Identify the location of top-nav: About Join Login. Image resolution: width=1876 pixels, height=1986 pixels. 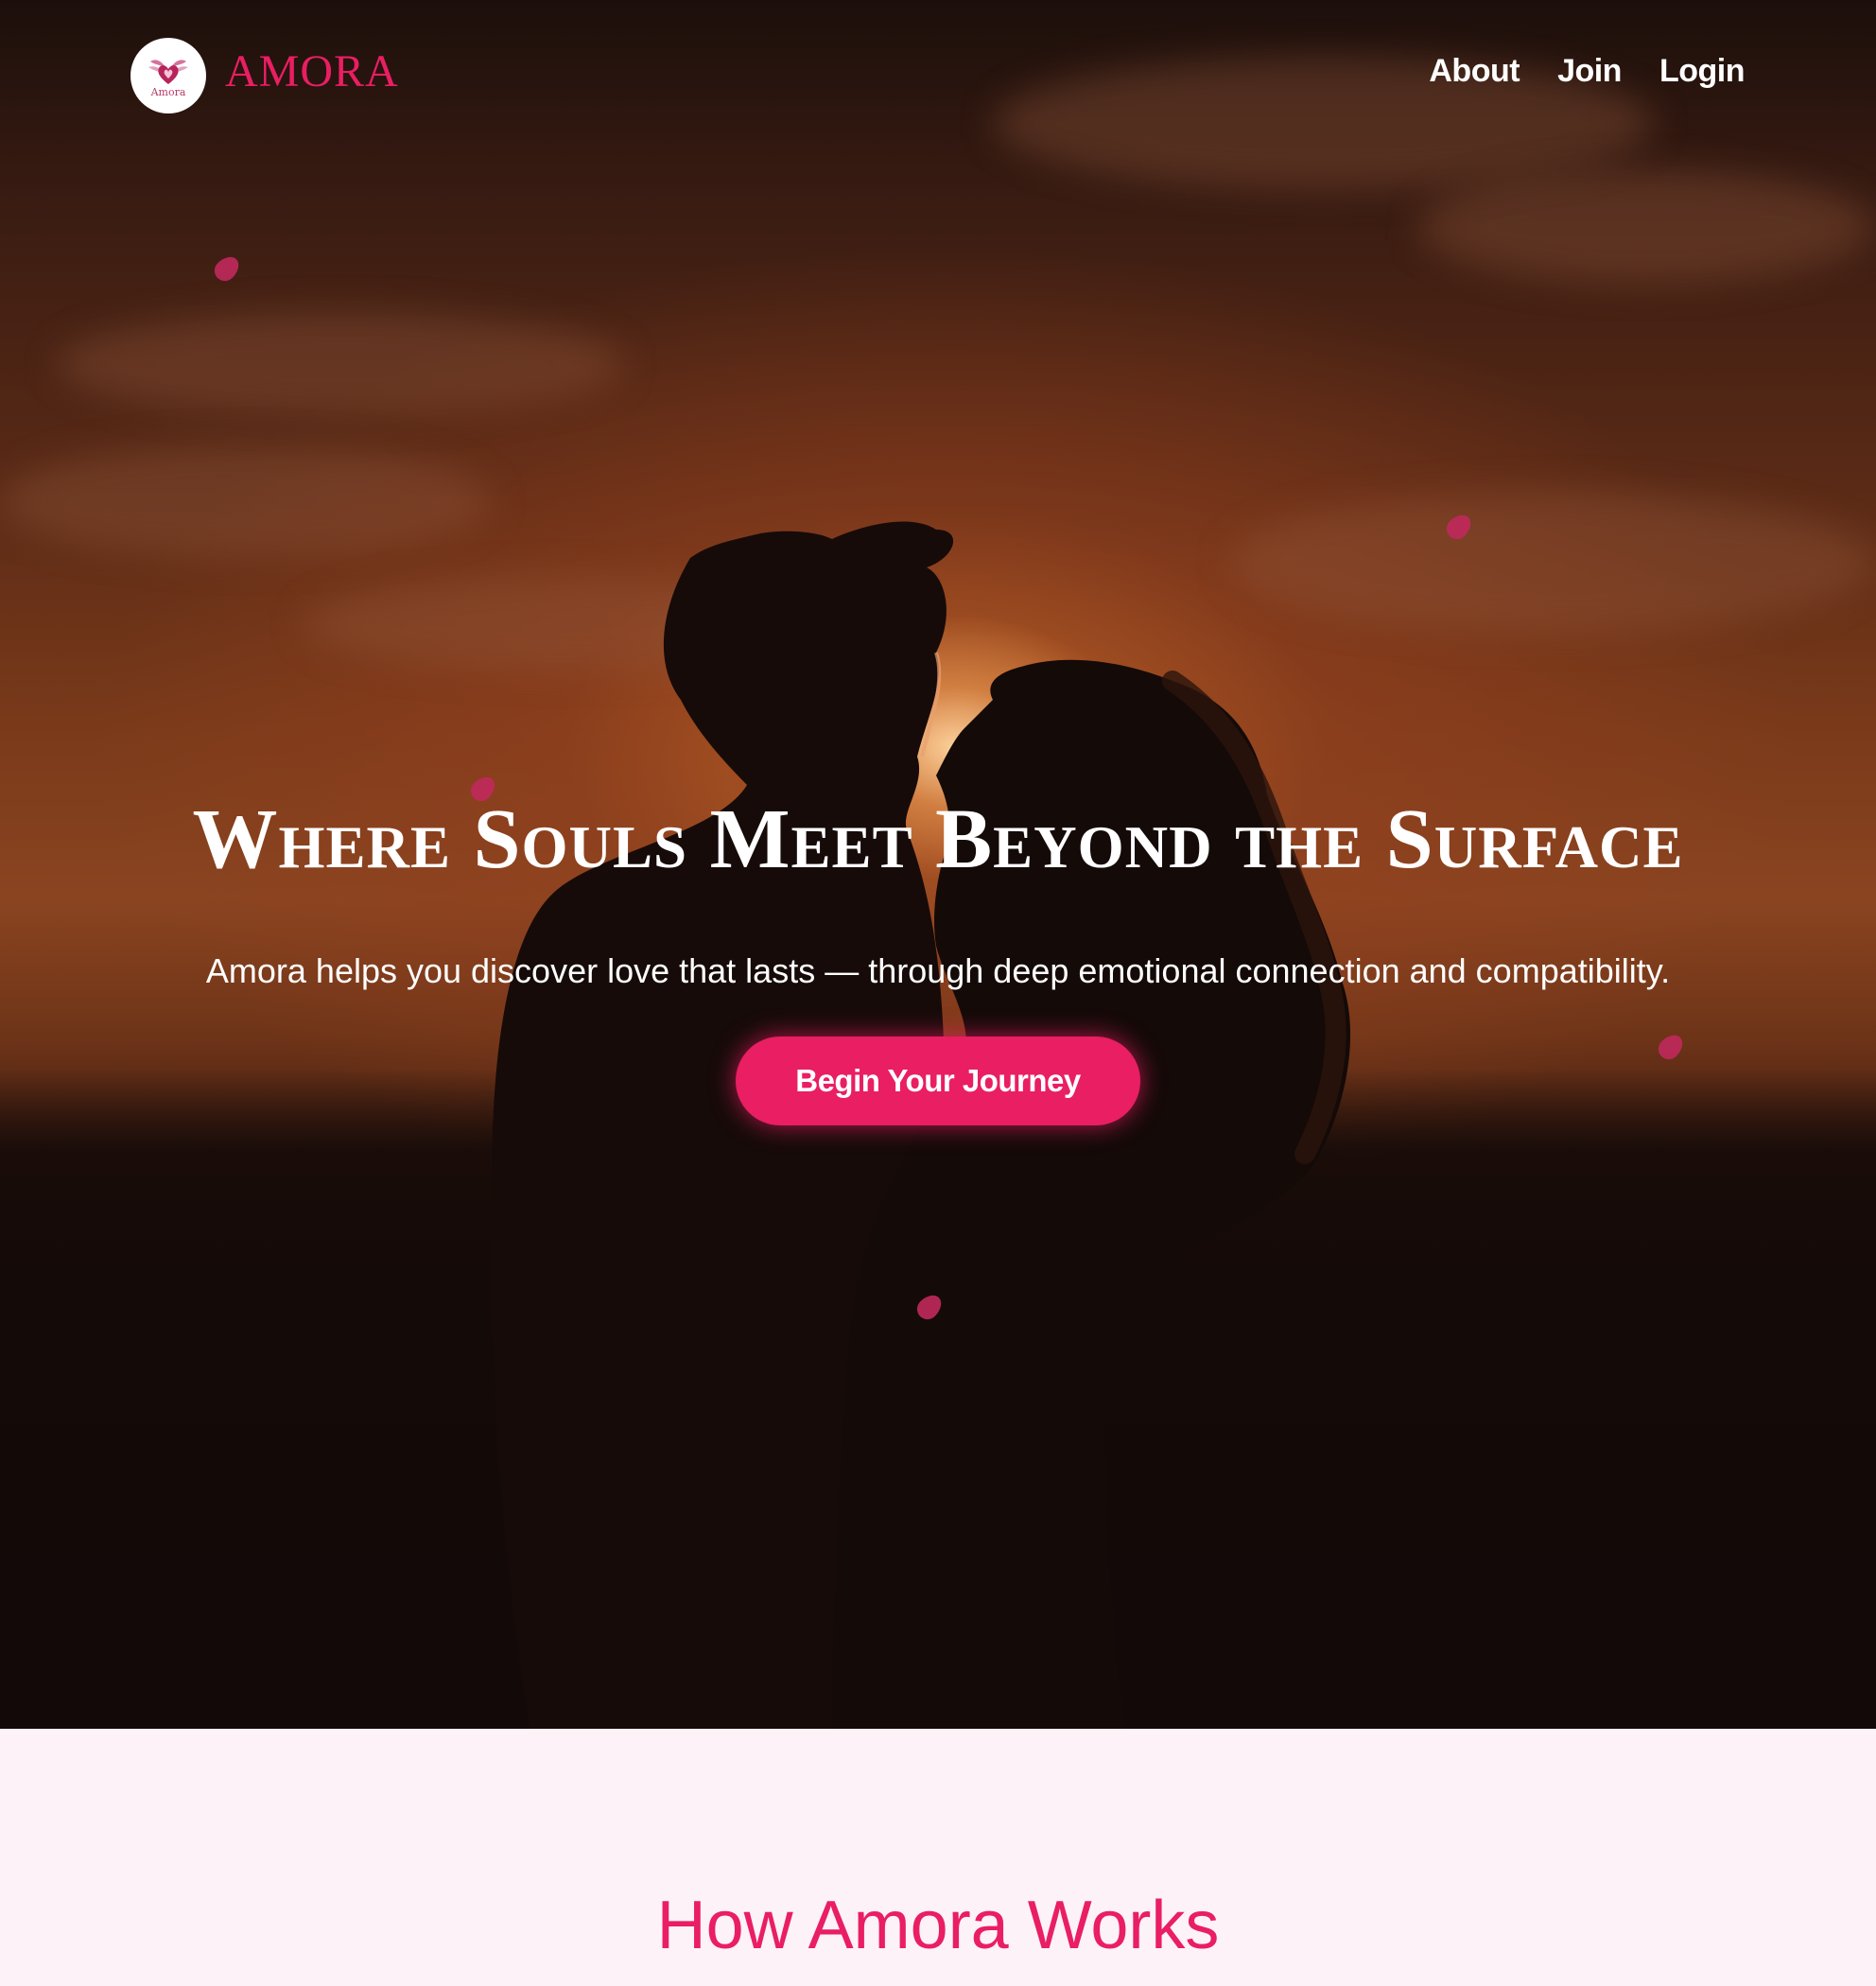
(1587, 71).